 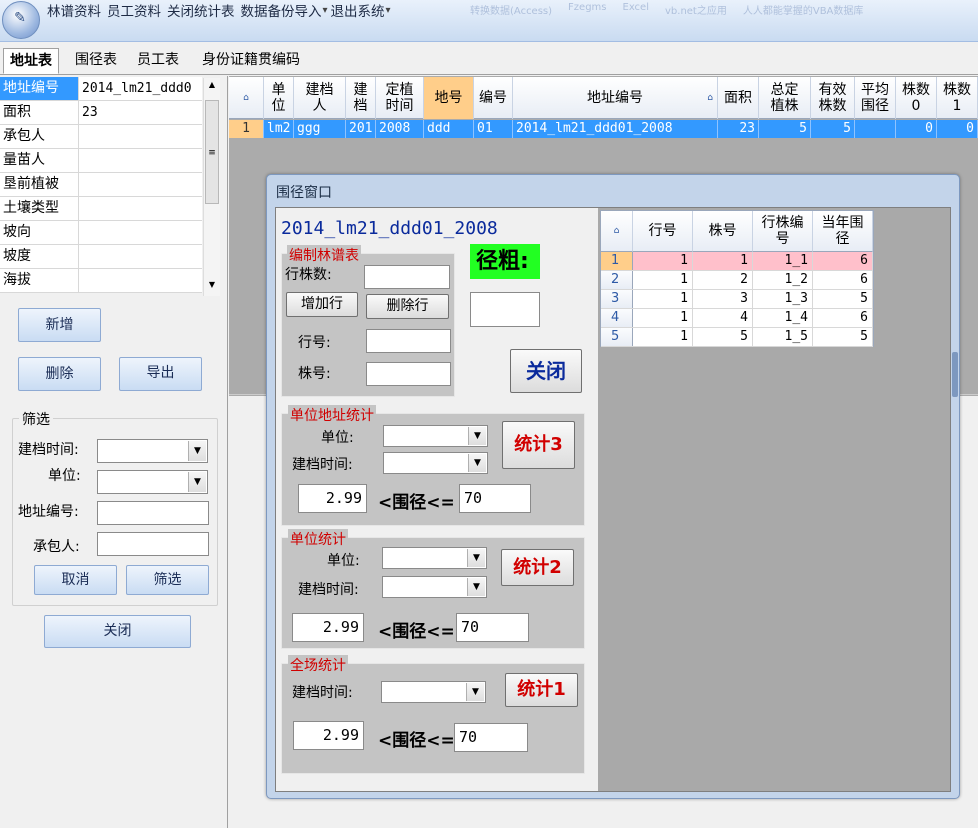 What do you see at coordinates (31, 61) in the screenshot?
I see `tab-address: 地址表` at bounding box center [31, 61].